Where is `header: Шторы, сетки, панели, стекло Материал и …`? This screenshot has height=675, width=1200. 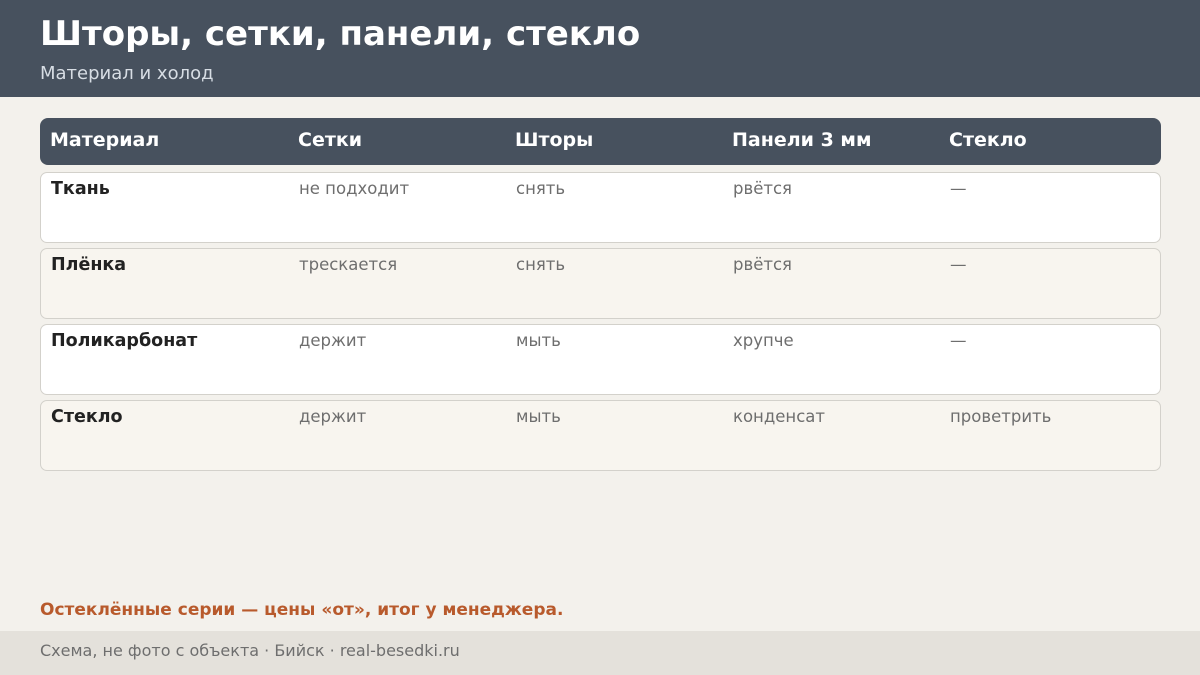
header: Шторы, сетки, панели, стекло Материал и … is located at coordinates (600, 48).